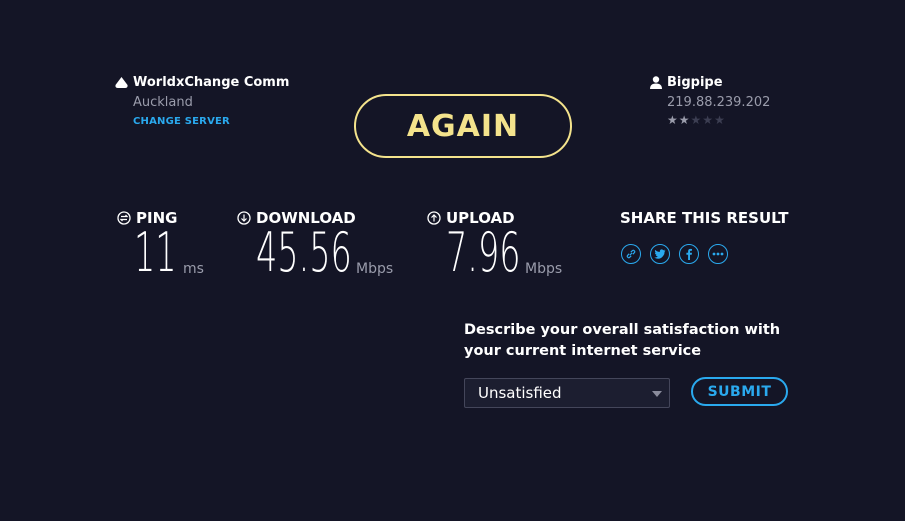  I want to click on server-icon, so click(121, 82).